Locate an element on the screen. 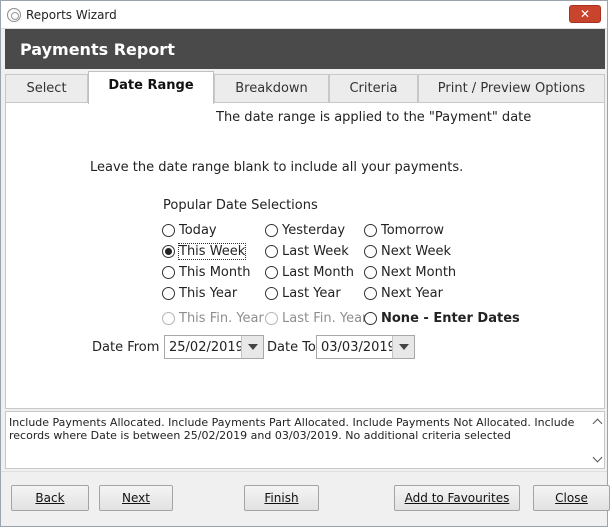 The height and width of the screenshot is (529, 612). tab-date-range: Date Range is located at coordinates (151, 87).